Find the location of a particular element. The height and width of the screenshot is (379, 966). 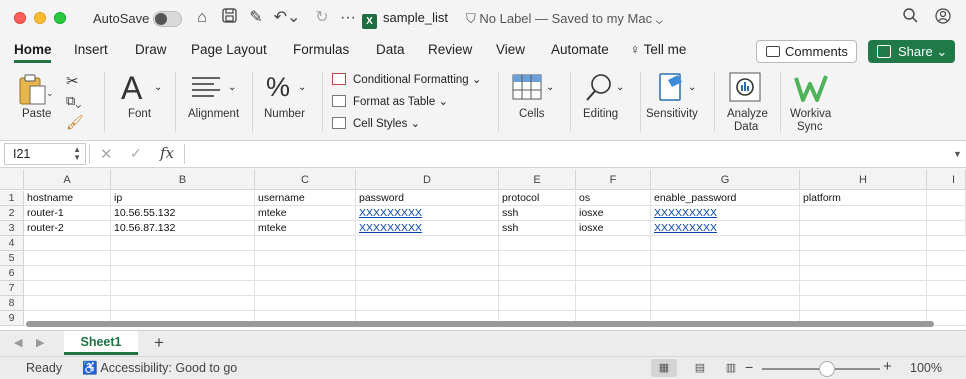

conditional-formatting-button: Conditional Formatting ⌄ is located at coordinates (407, 79).